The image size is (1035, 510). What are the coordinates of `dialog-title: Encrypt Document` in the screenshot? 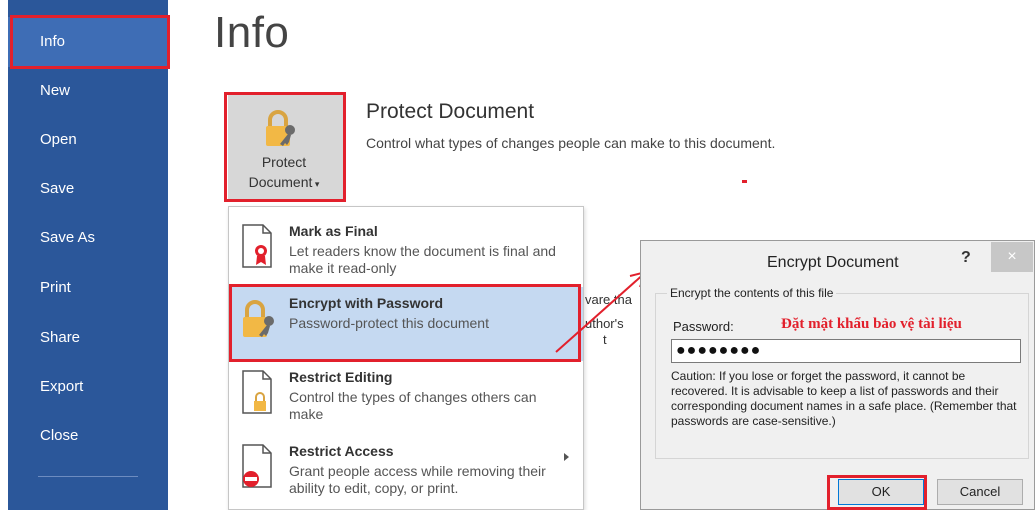 It's located at (833, 262).